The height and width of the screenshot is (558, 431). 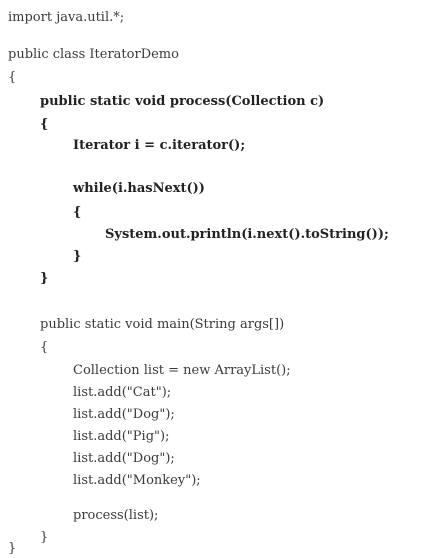 What do you see at coordinates (139, 188) in the screenshot?
I see `code-line: while(i.hasNext())` at bounding box center [139, 188].